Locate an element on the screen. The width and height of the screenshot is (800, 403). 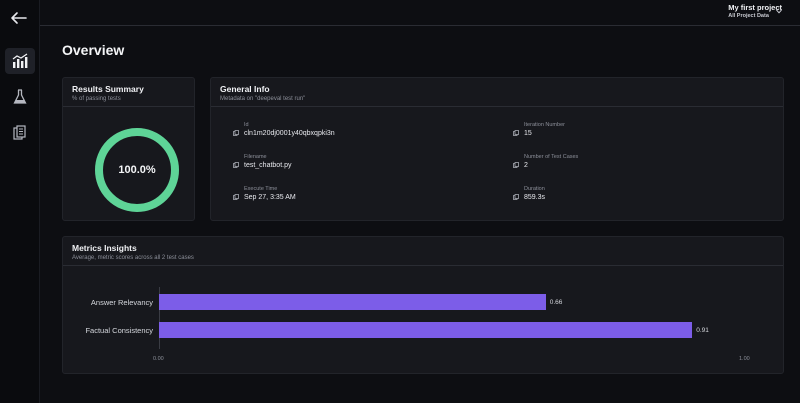
bar-value-label: 0.91 is located at coordinates (702, 330).